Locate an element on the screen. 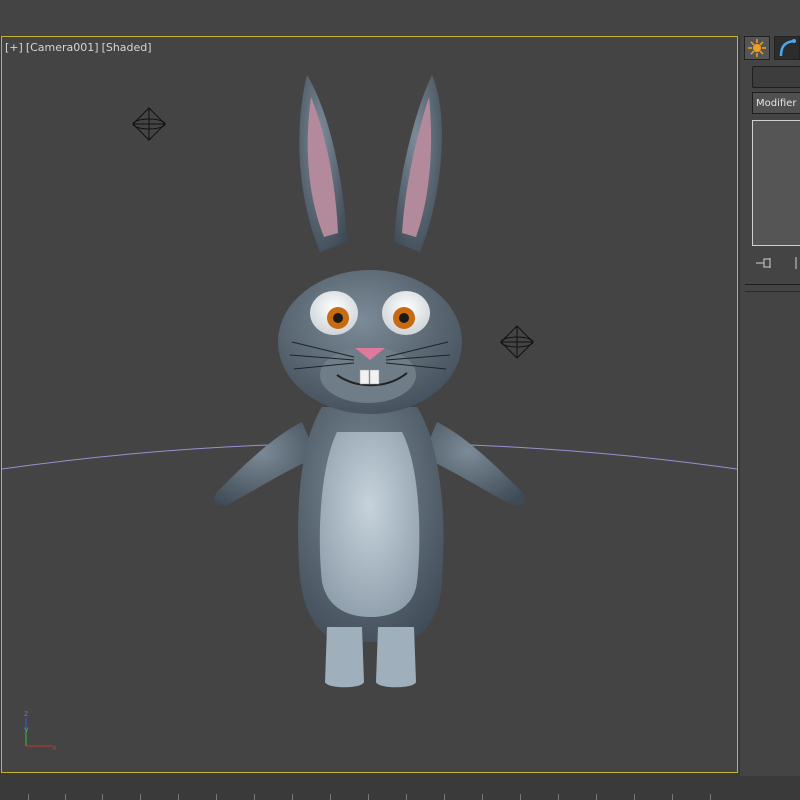  command-panel: Modifier L is located at coordinates (770, 418).